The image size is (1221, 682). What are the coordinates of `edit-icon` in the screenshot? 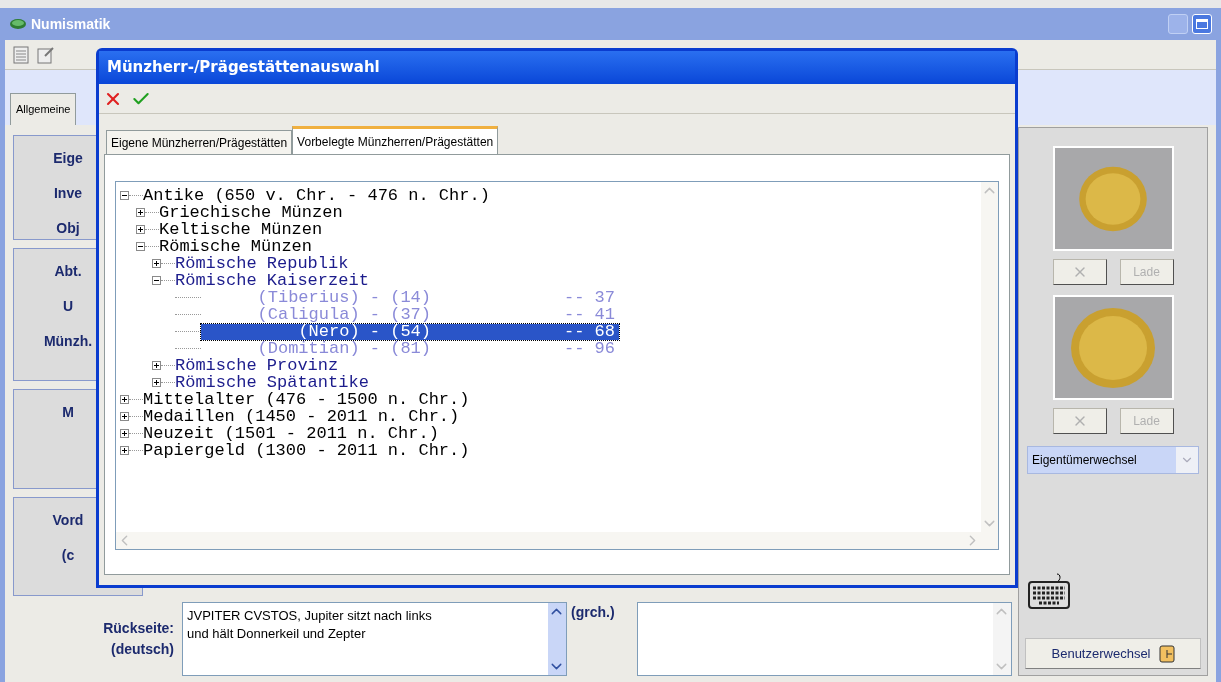 It's located at (46, 54).